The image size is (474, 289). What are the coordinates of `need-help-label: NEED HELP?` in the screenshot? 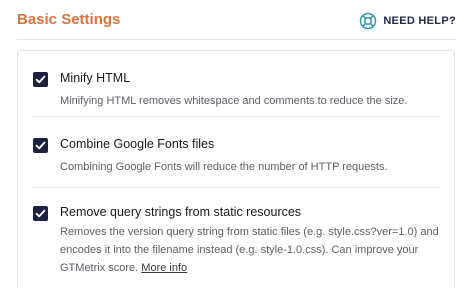 It's located at (419, 21).